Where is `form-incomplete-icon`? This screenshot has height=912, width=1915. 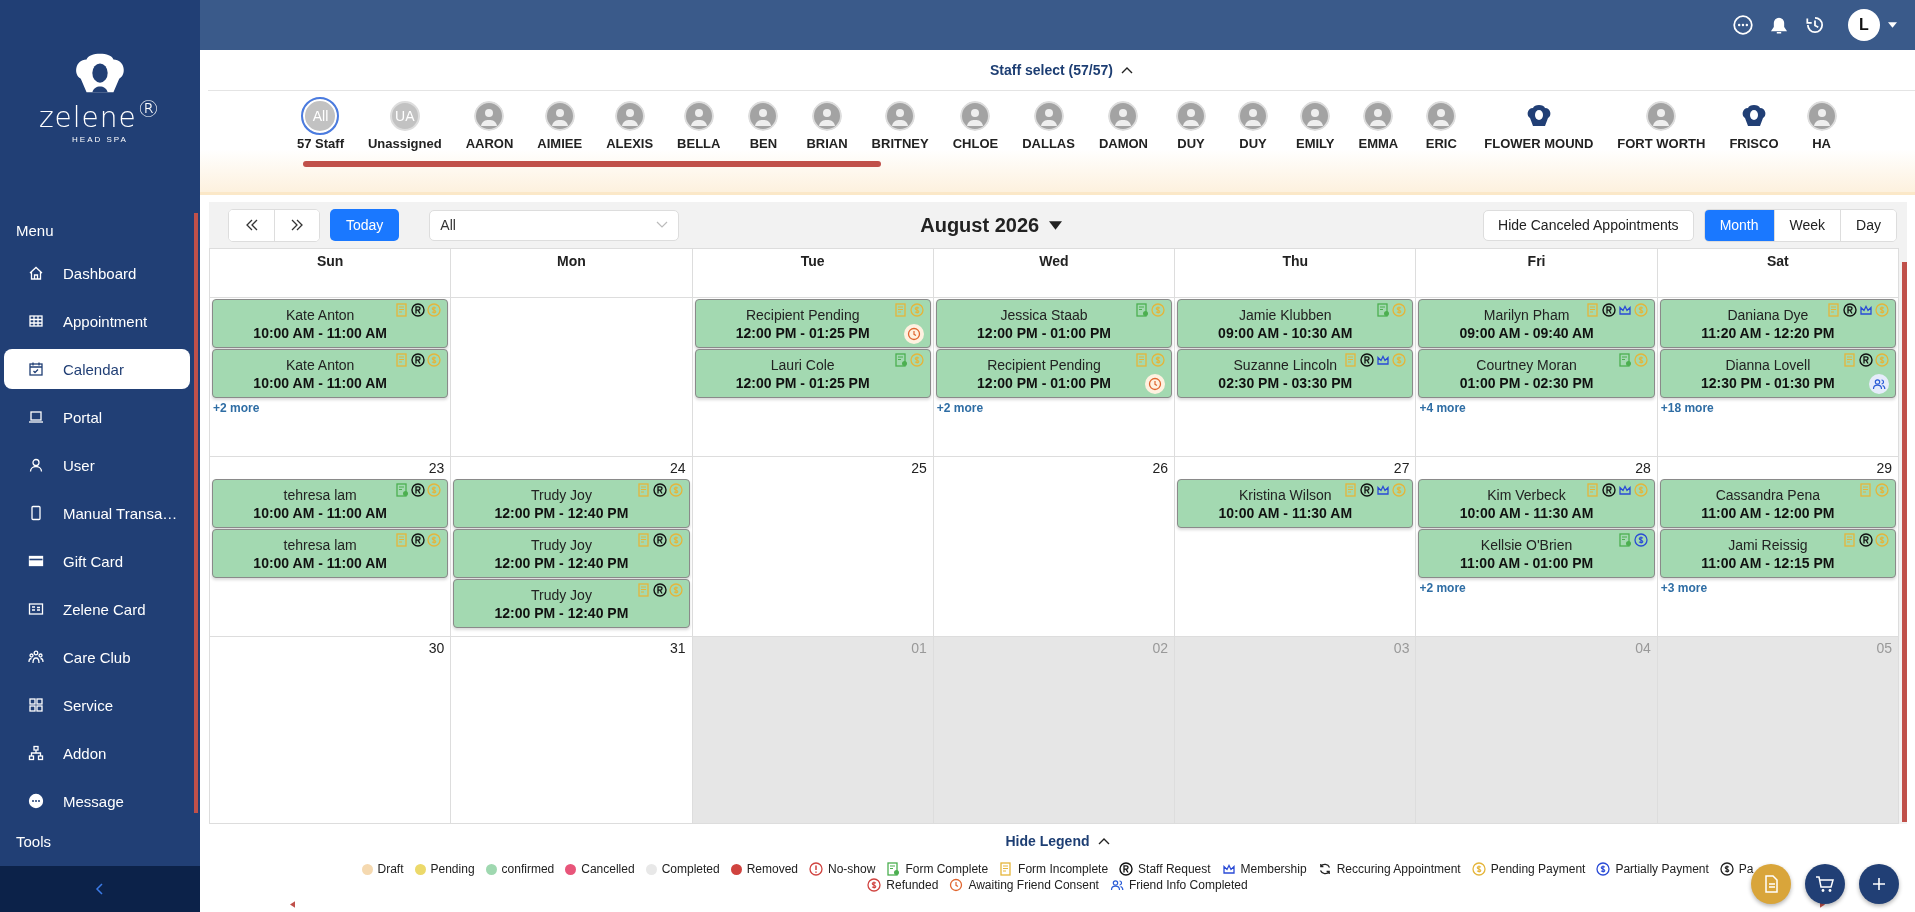
form-incomplete-icon is located at coordinates (1006, 869).